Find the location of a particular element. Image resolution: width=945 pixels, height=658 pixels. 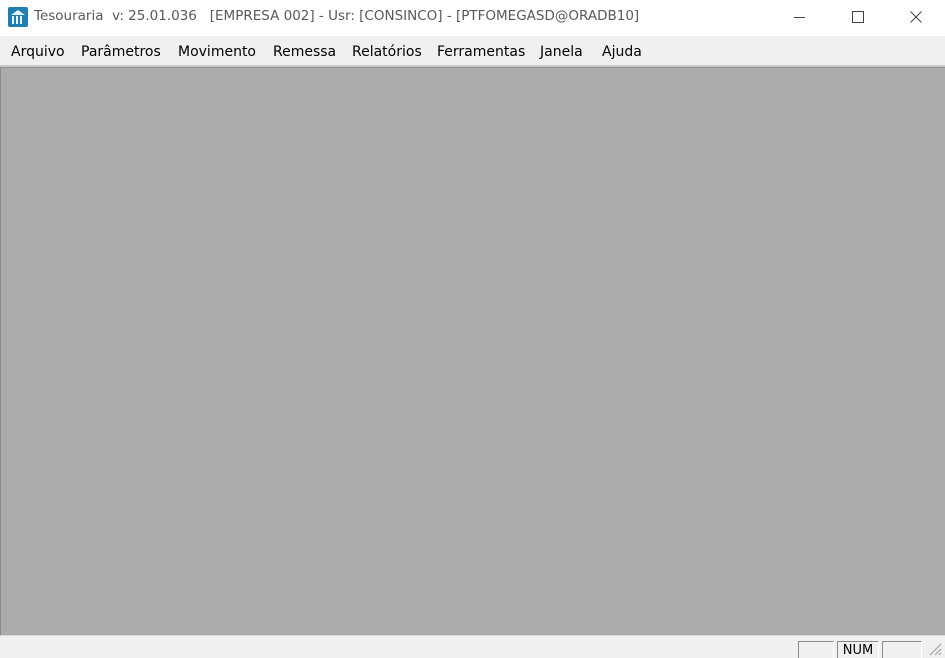

minimize-icon is located at coordinates (799, 17).